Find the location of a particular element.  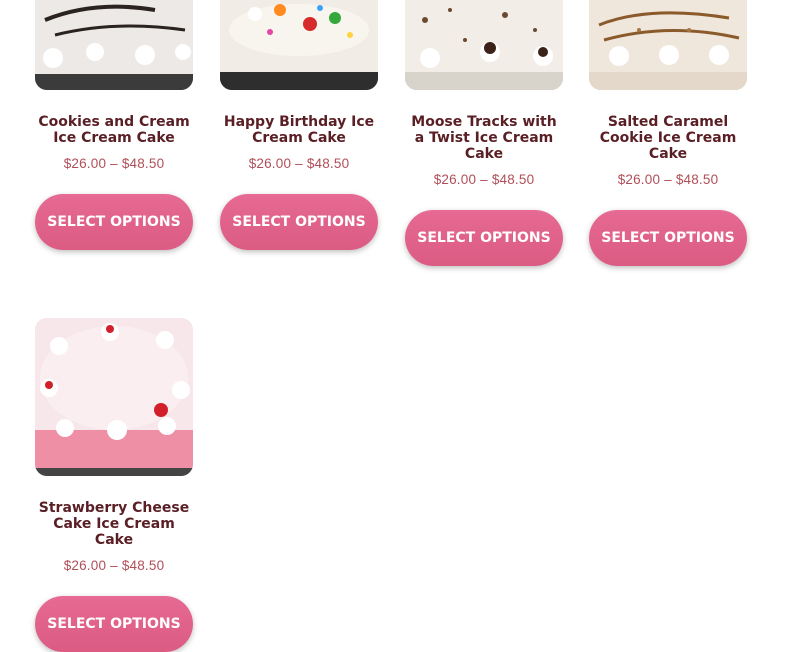

product-title: Cookies and Cream Ice Cream Cake is located at coordinates (114, 130).